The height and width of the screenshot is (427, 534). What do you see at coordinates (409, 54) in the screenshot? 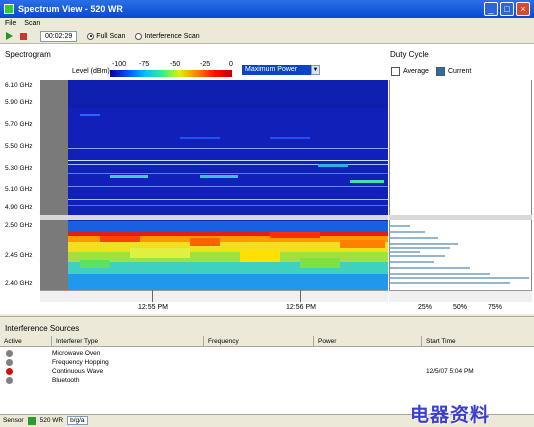
I see `duty-cycle-title: Duty Cycle` at bounding box center [409, 54].